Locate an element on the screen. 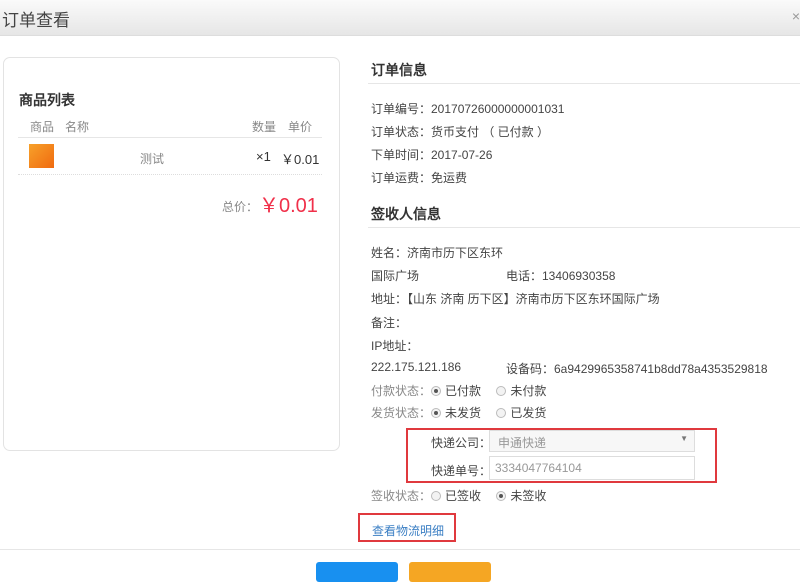 Image resolution: width=800 pixels, height=582 pixels. col-price: 单价 is located at coordinates (300, 127).